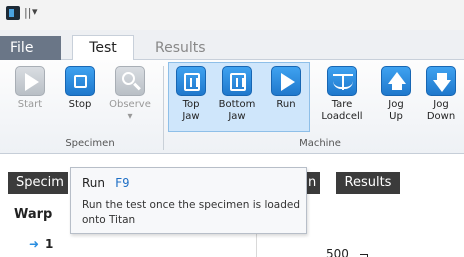 The height and width of the screenshot is (257, 464). Describe the element at coordinates (34, 244) in the screenshot. I see `current-row-arrow-icon: ➜` at that location.